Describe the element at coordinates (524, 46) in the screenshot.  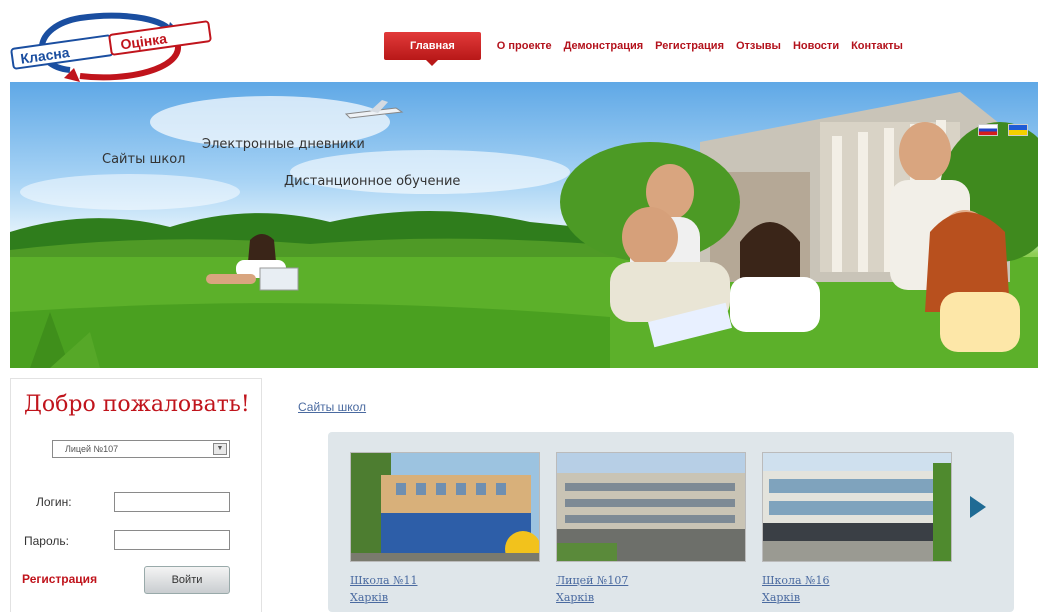
I see `nav-item-about: О проекте` at that location.